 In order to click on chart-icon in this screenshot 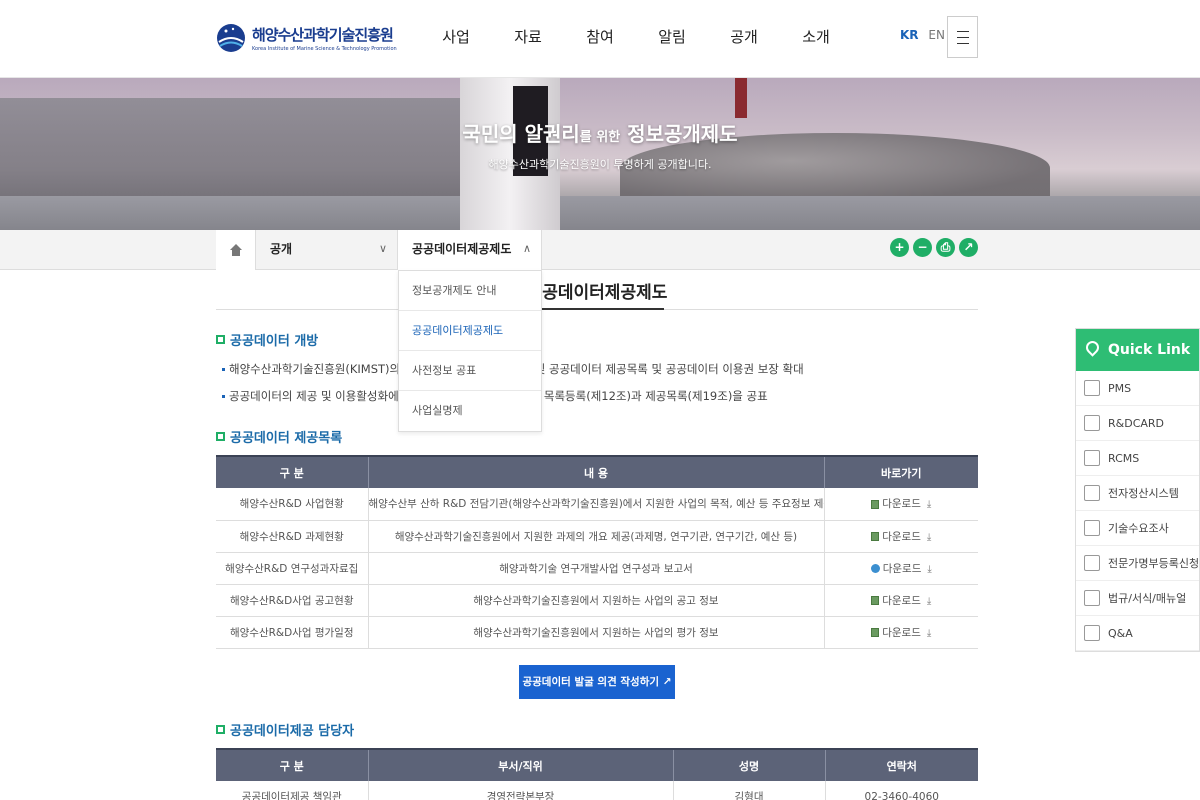, I will do `click(1092, 388)`.